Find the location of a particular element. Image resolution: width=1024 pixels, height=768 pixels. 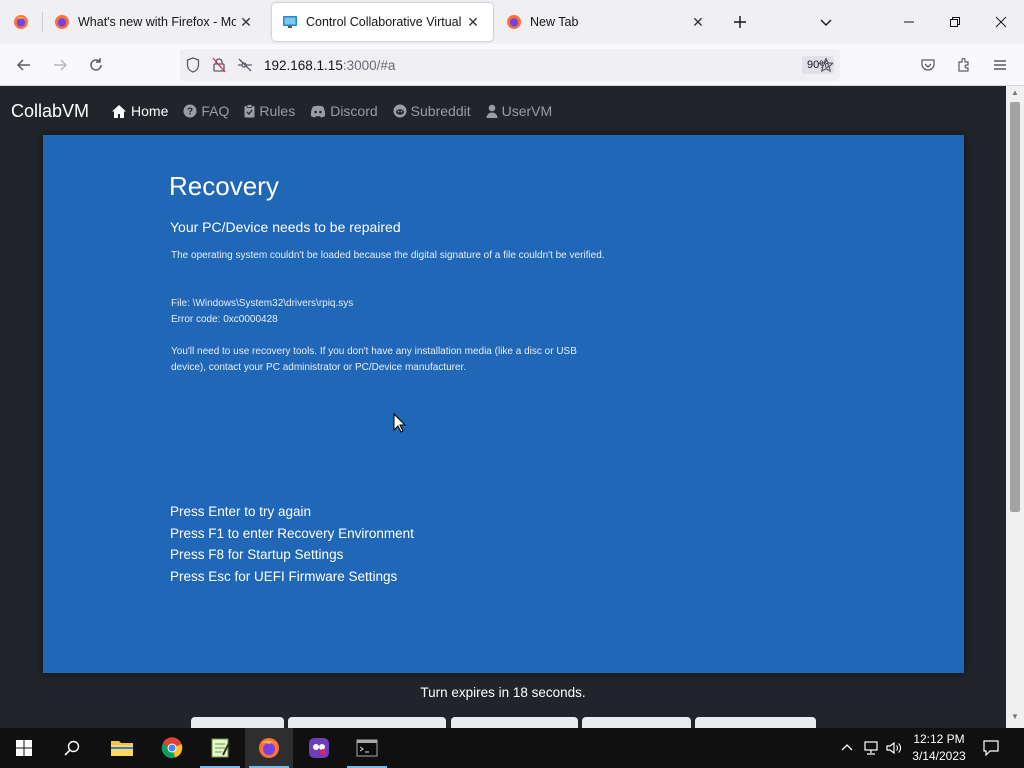

hamburger-icon is located at coordinates (1000, 65).